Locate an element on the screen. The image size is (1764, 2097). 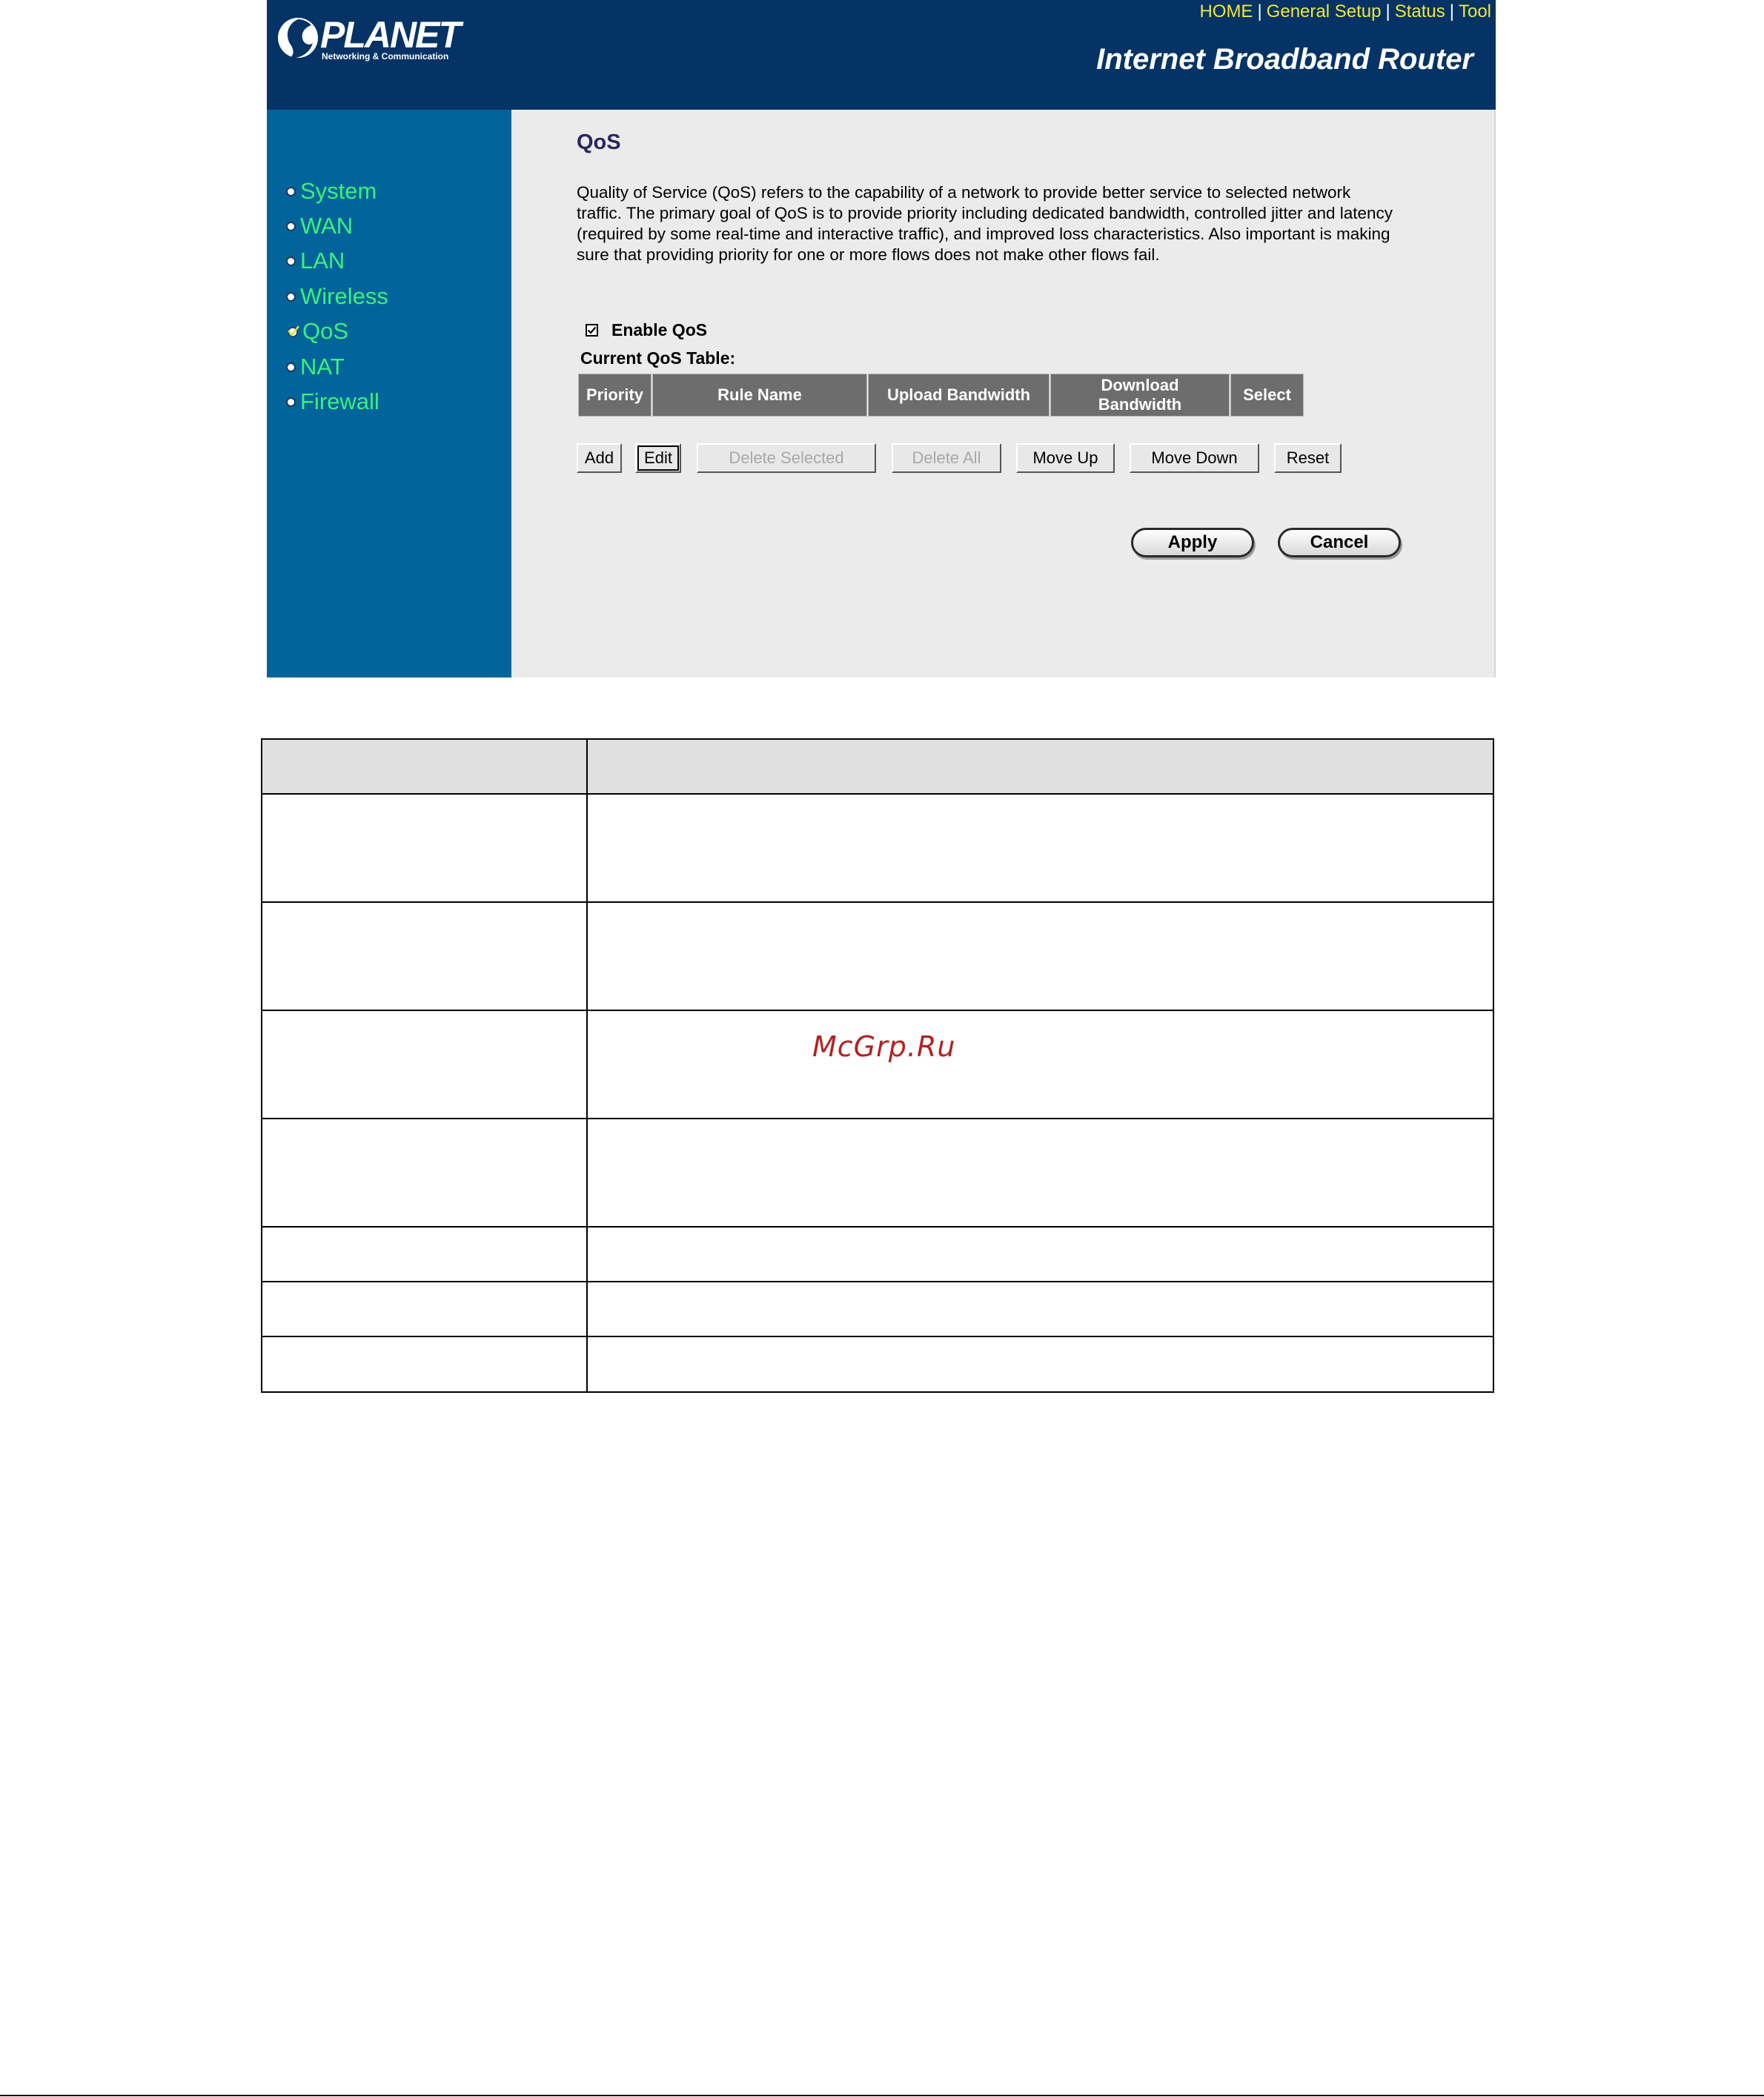
move-down-button: Move Down is located at coordinates (1195, 458).